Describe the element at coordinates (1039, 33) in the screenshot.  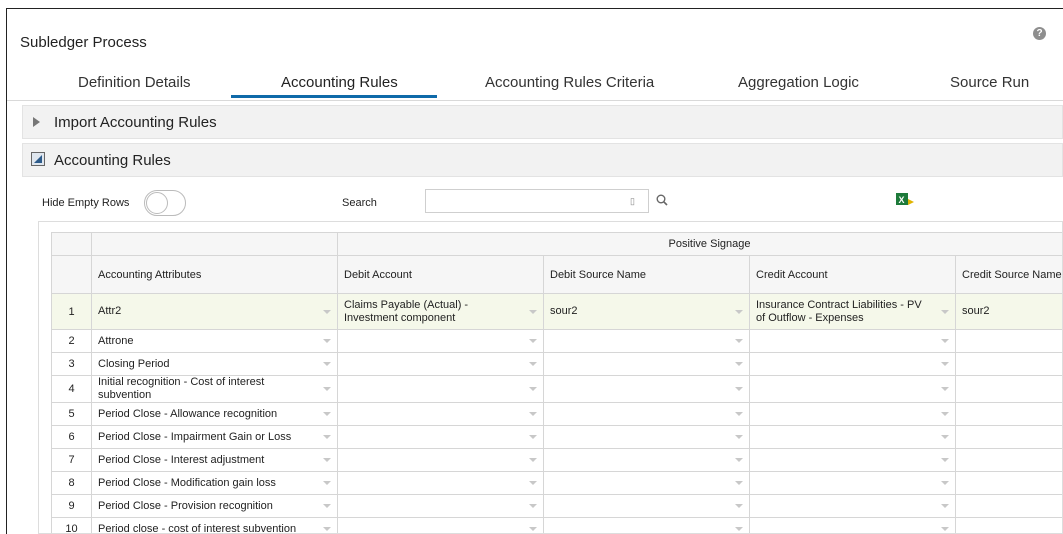
I see `help-icon: ?` at that location.